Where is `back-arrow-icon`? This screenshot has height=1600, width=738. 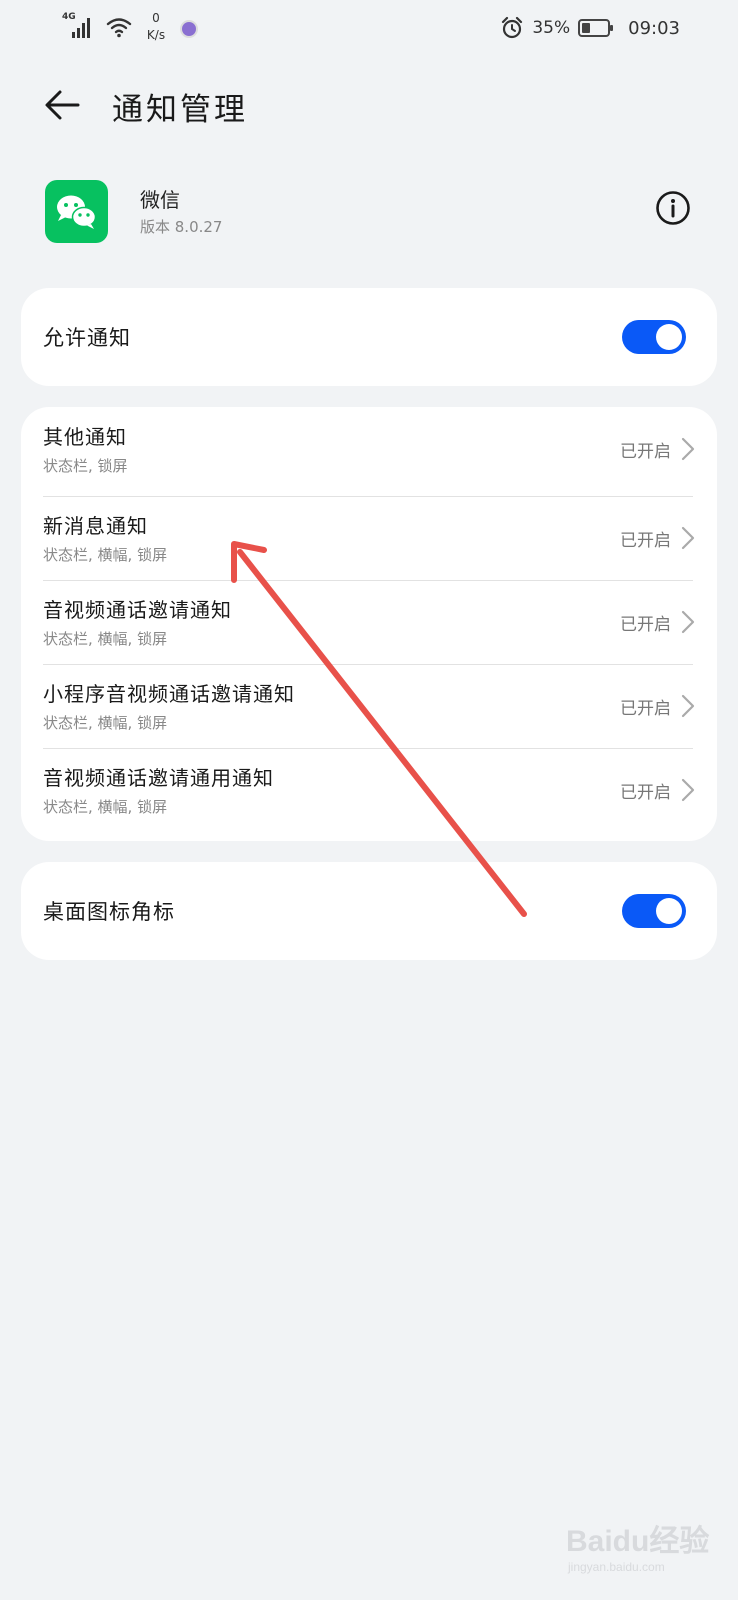
back-arrow-icon is located at coordinates (62, 105).